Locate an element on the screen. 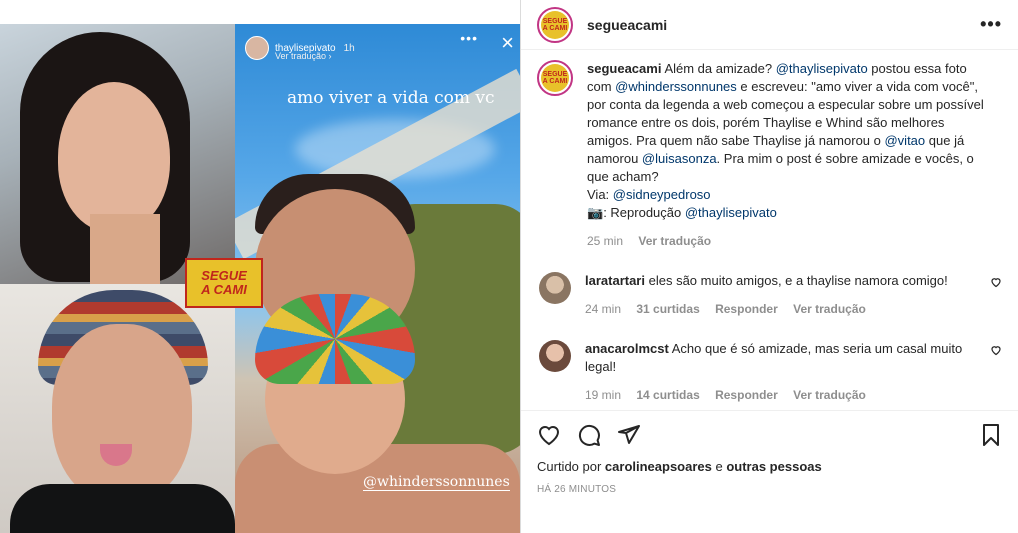 This screenshot has width=1018, height=533. logo-line-1: SEGUE is located at coordinates (224, 275).